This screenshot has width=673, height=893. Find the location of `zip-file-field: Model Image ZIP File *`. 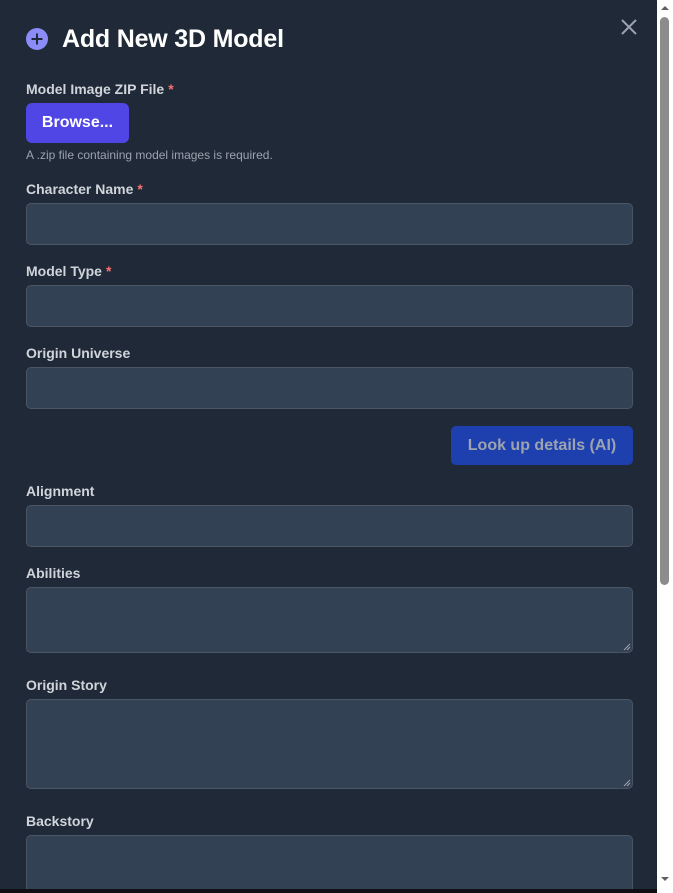

zip-file-field: Model Image ZIP File * is located at coordinates (329, 89).